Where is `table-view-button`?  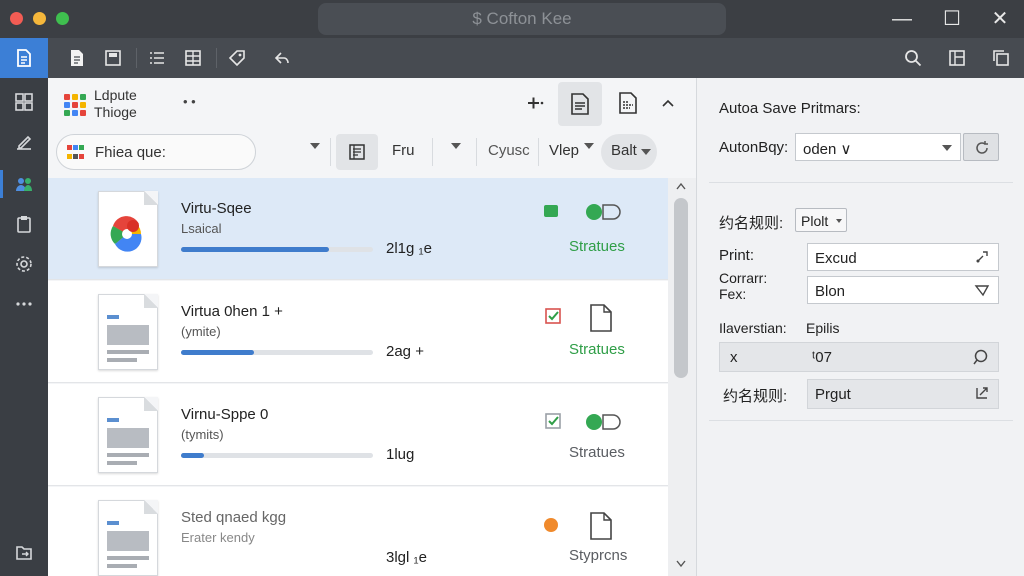
table-view-button is located at coordinates (193, 58).